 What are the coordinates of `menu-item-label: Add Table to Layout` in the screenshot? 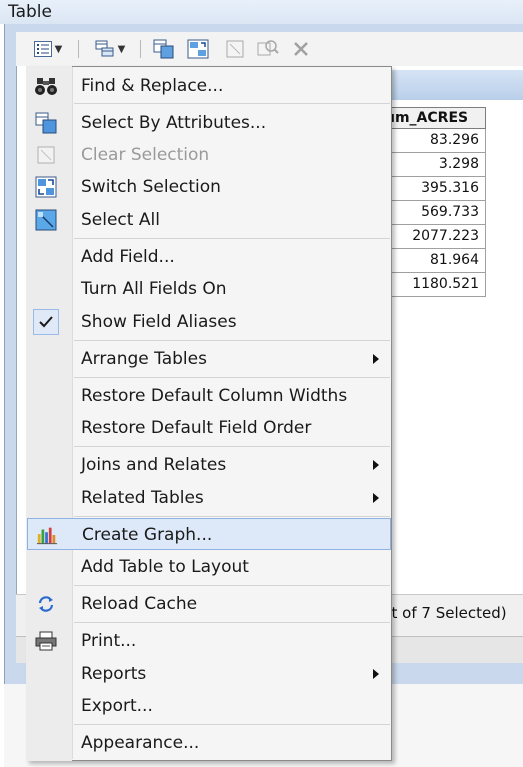 It's located at (165, 567).